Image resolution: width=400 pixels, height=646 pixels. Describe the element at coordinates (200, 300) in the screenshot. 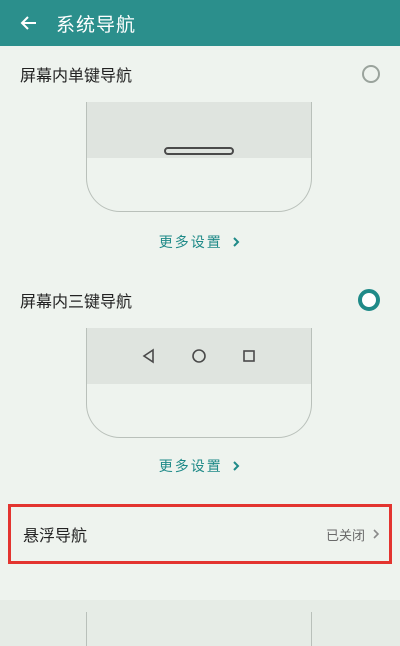

I see `option-three-key: 屏幕内三键导航` at that location.